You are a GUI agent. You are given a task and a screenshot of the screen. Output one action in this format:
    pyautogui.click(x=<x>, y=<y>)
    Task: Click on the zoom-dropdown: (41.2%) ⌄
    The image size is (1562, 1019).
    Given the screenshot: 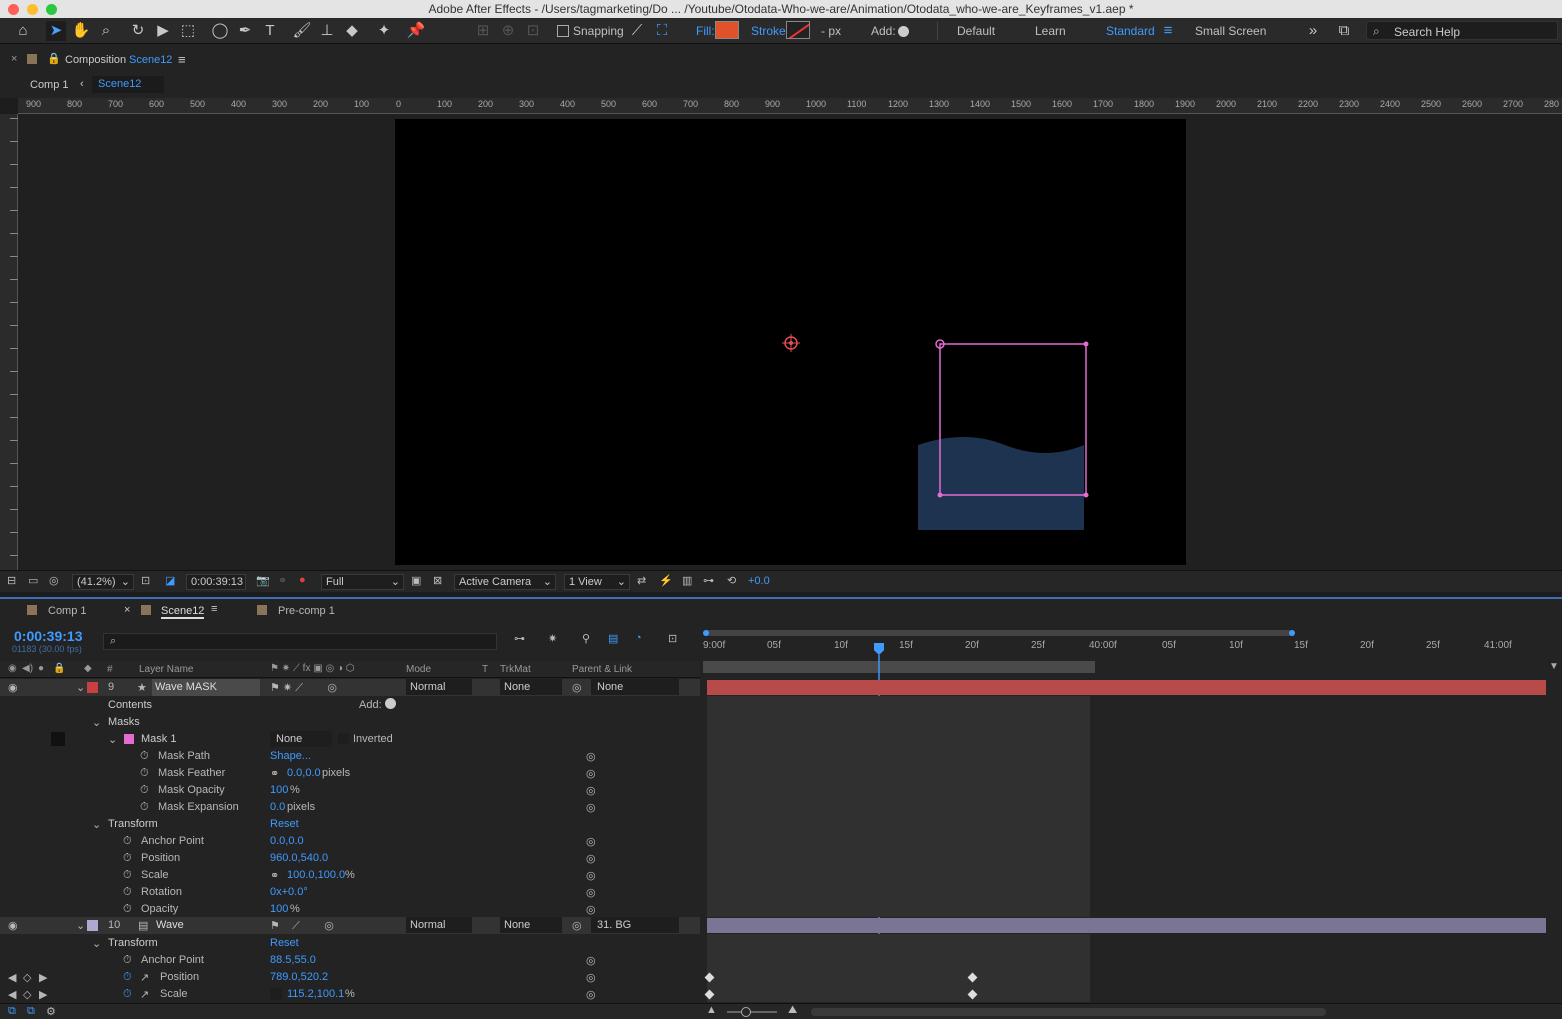 What is the action you would take?
    pyautogui.click(x=103, y=582)
    